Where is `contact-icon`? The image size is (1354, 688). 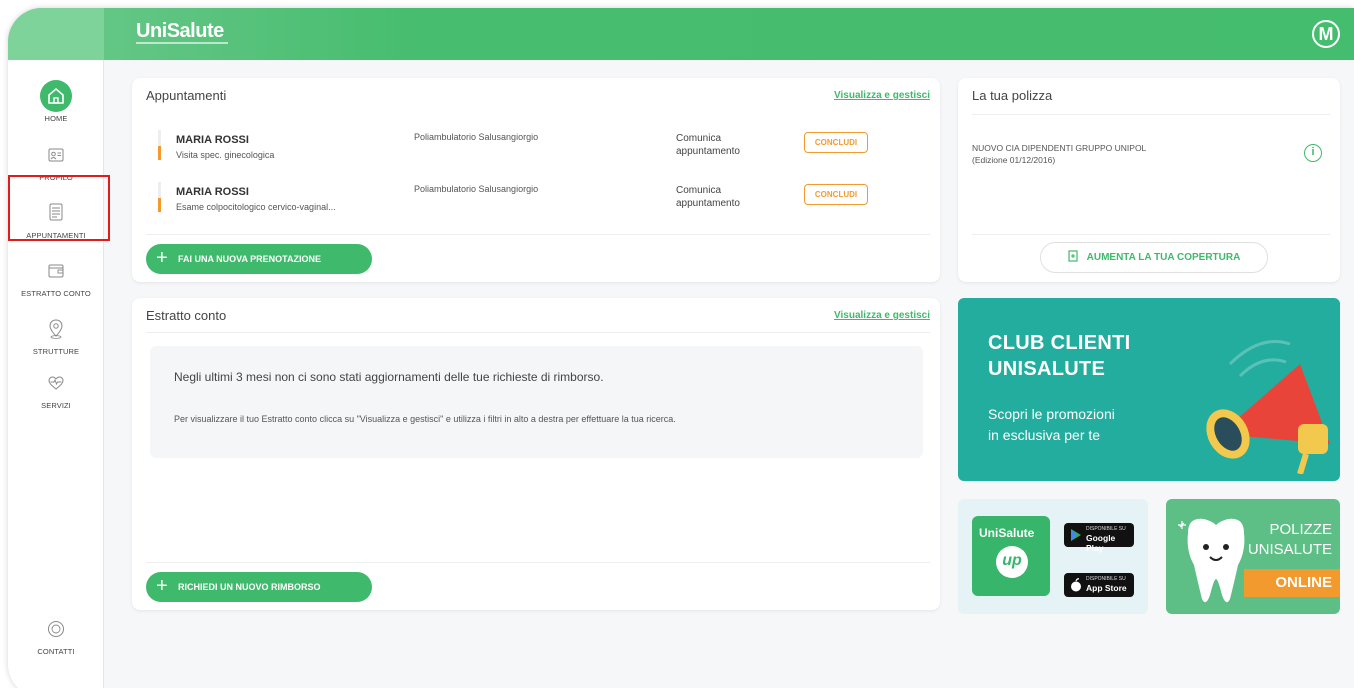 contact-icon is located at coordinates (56, 629).